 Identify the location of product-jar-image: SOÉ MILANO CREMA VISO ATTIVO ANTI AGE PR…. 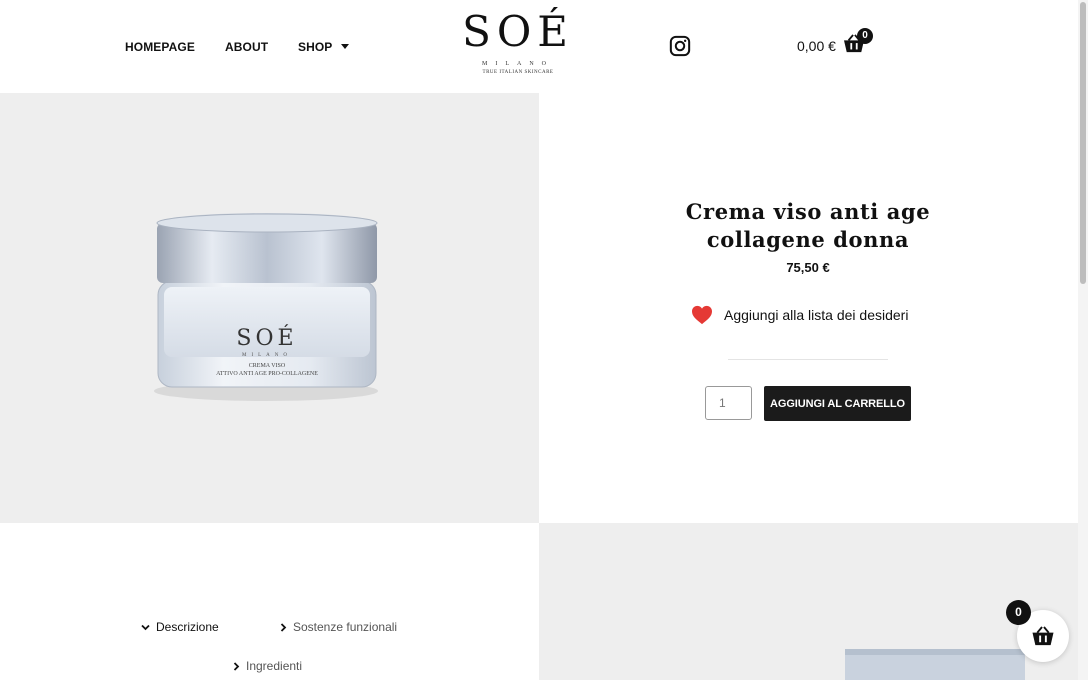
(266, 305).